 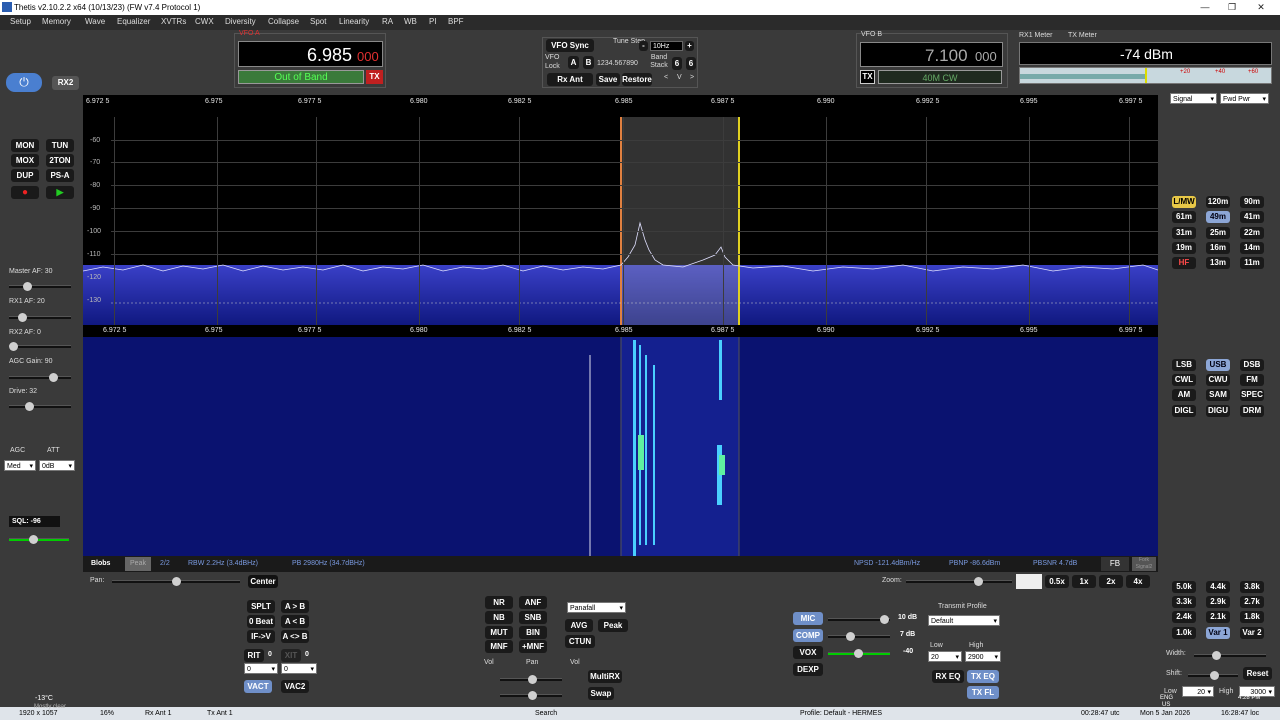 What do you see at coordinates (1111, 581) in the screenshot?
I see `zoom-2x: 2x` at bounding box center [1111, 581].